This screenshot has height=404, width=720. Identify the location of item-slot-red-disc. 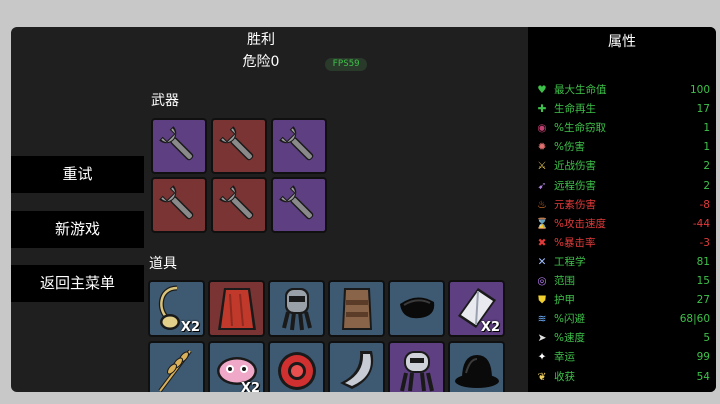
(296, 366).